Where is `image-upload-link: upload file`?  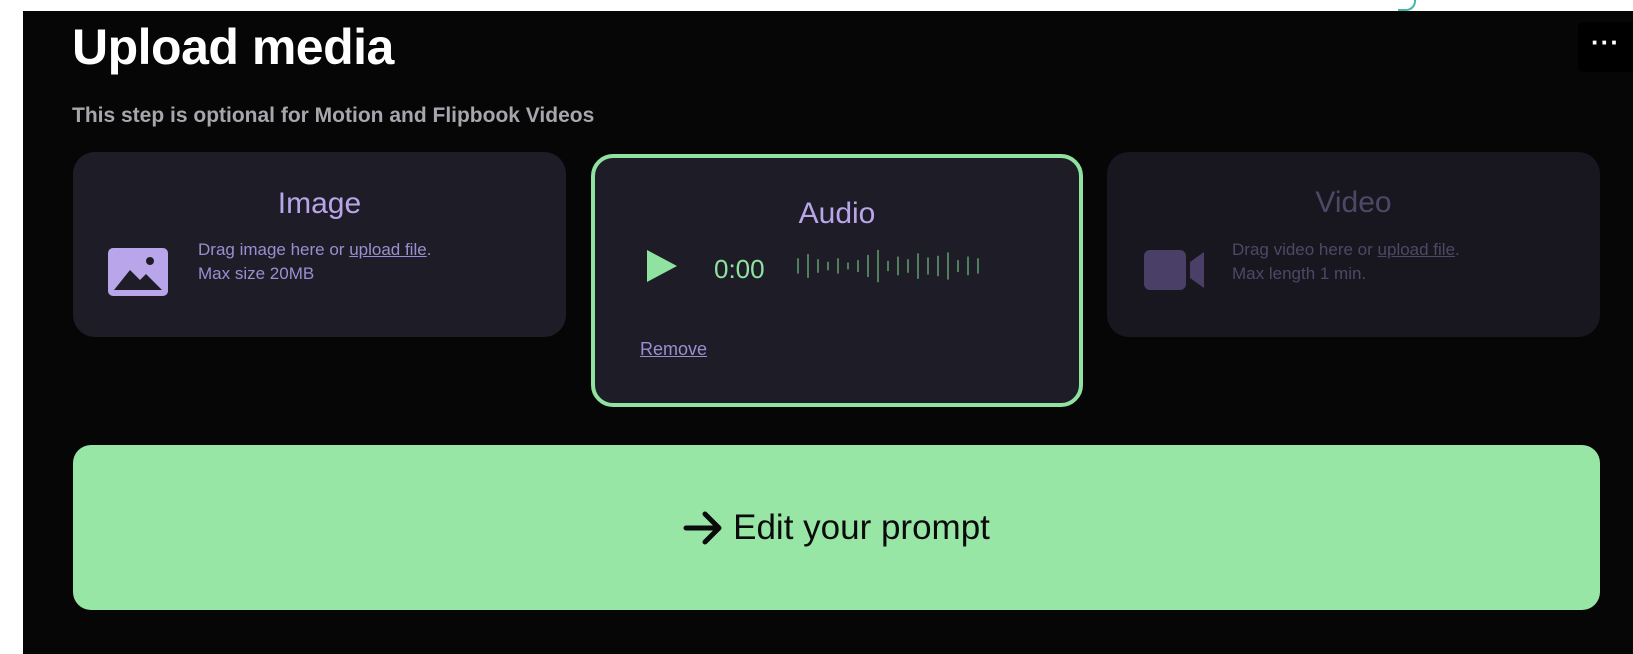
image-upload-link: upload file is located at coordinates (388, 249).